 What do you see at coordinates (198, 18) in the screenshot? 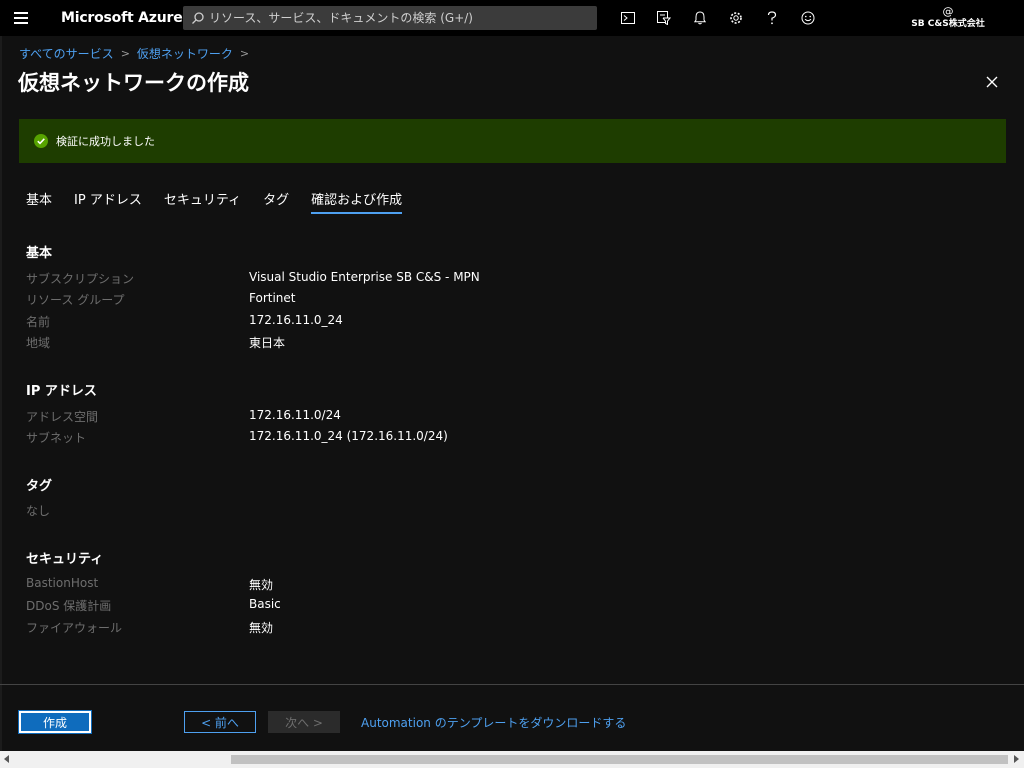
I see `search-icon` at bounding box center [198, 18].